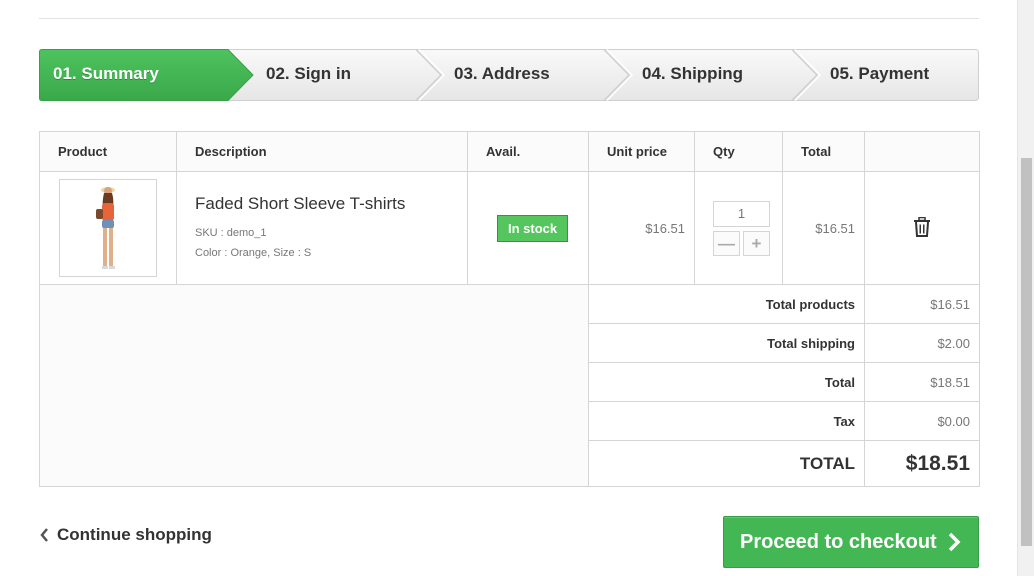  I want to click on header-total: Total, so click(823, 151).